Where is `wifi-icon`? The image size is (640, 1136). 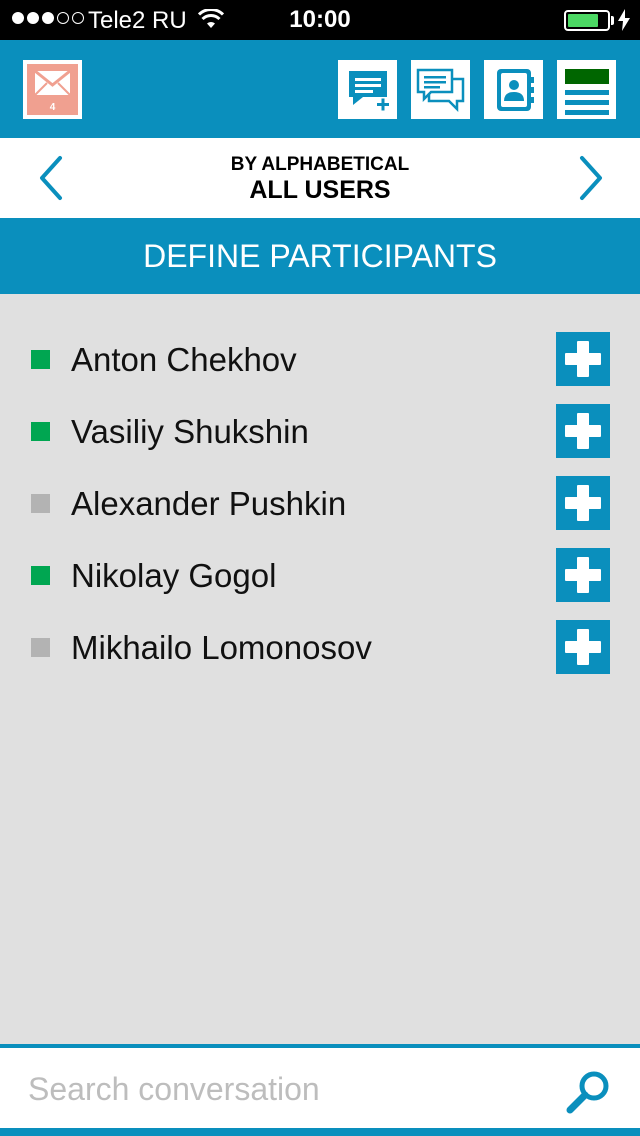 wifi-icon is located at coordinates (211, 18).